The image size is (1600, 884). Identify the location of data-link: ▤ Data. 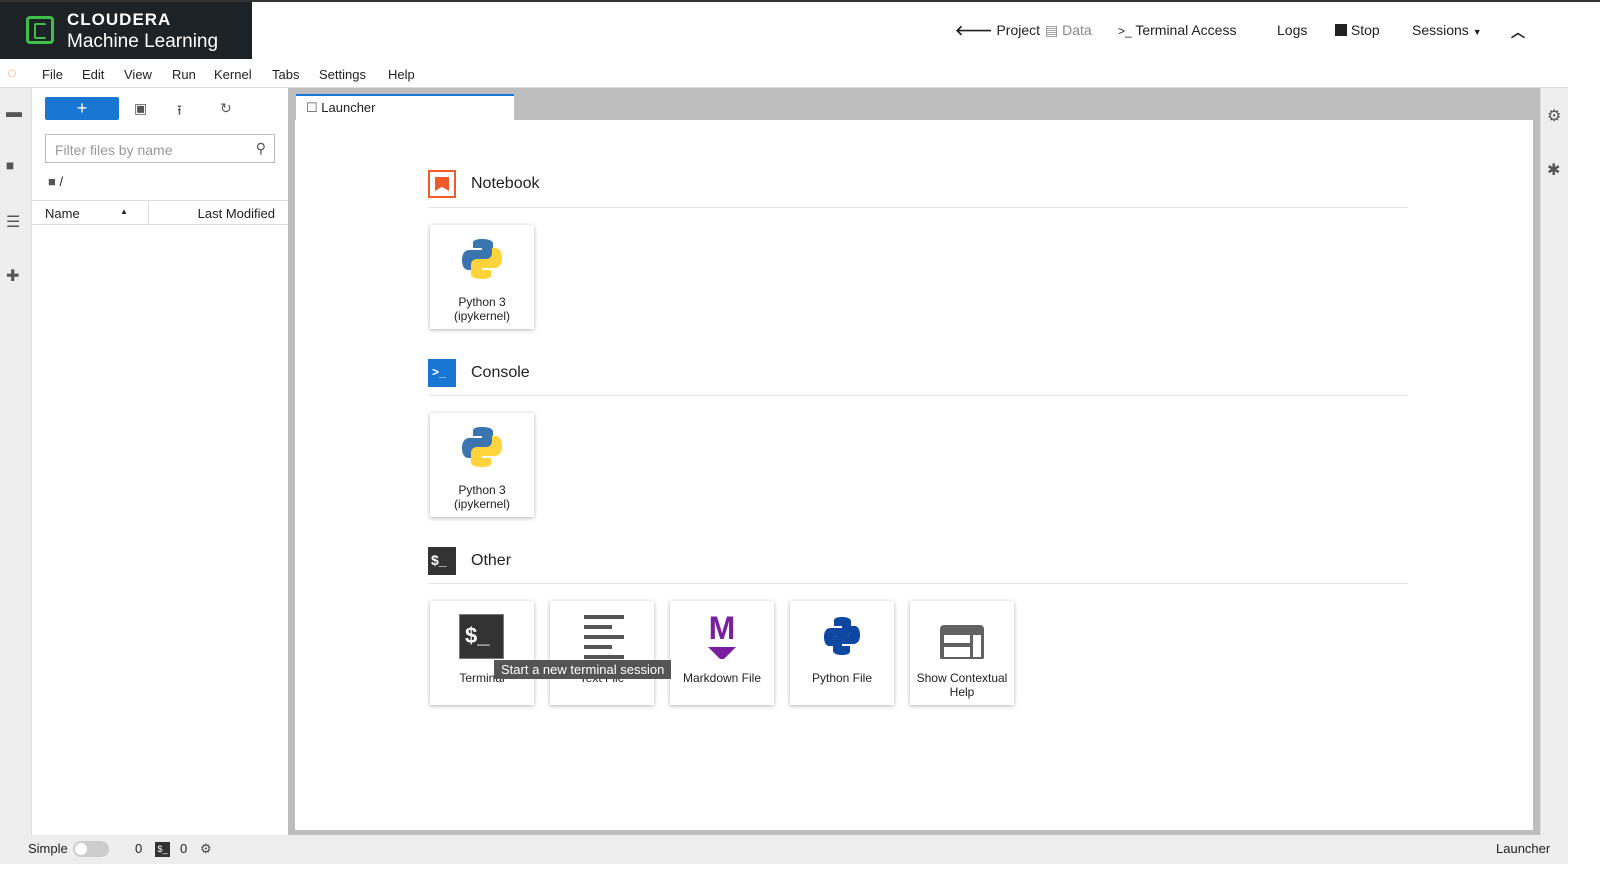
(1068, 30).